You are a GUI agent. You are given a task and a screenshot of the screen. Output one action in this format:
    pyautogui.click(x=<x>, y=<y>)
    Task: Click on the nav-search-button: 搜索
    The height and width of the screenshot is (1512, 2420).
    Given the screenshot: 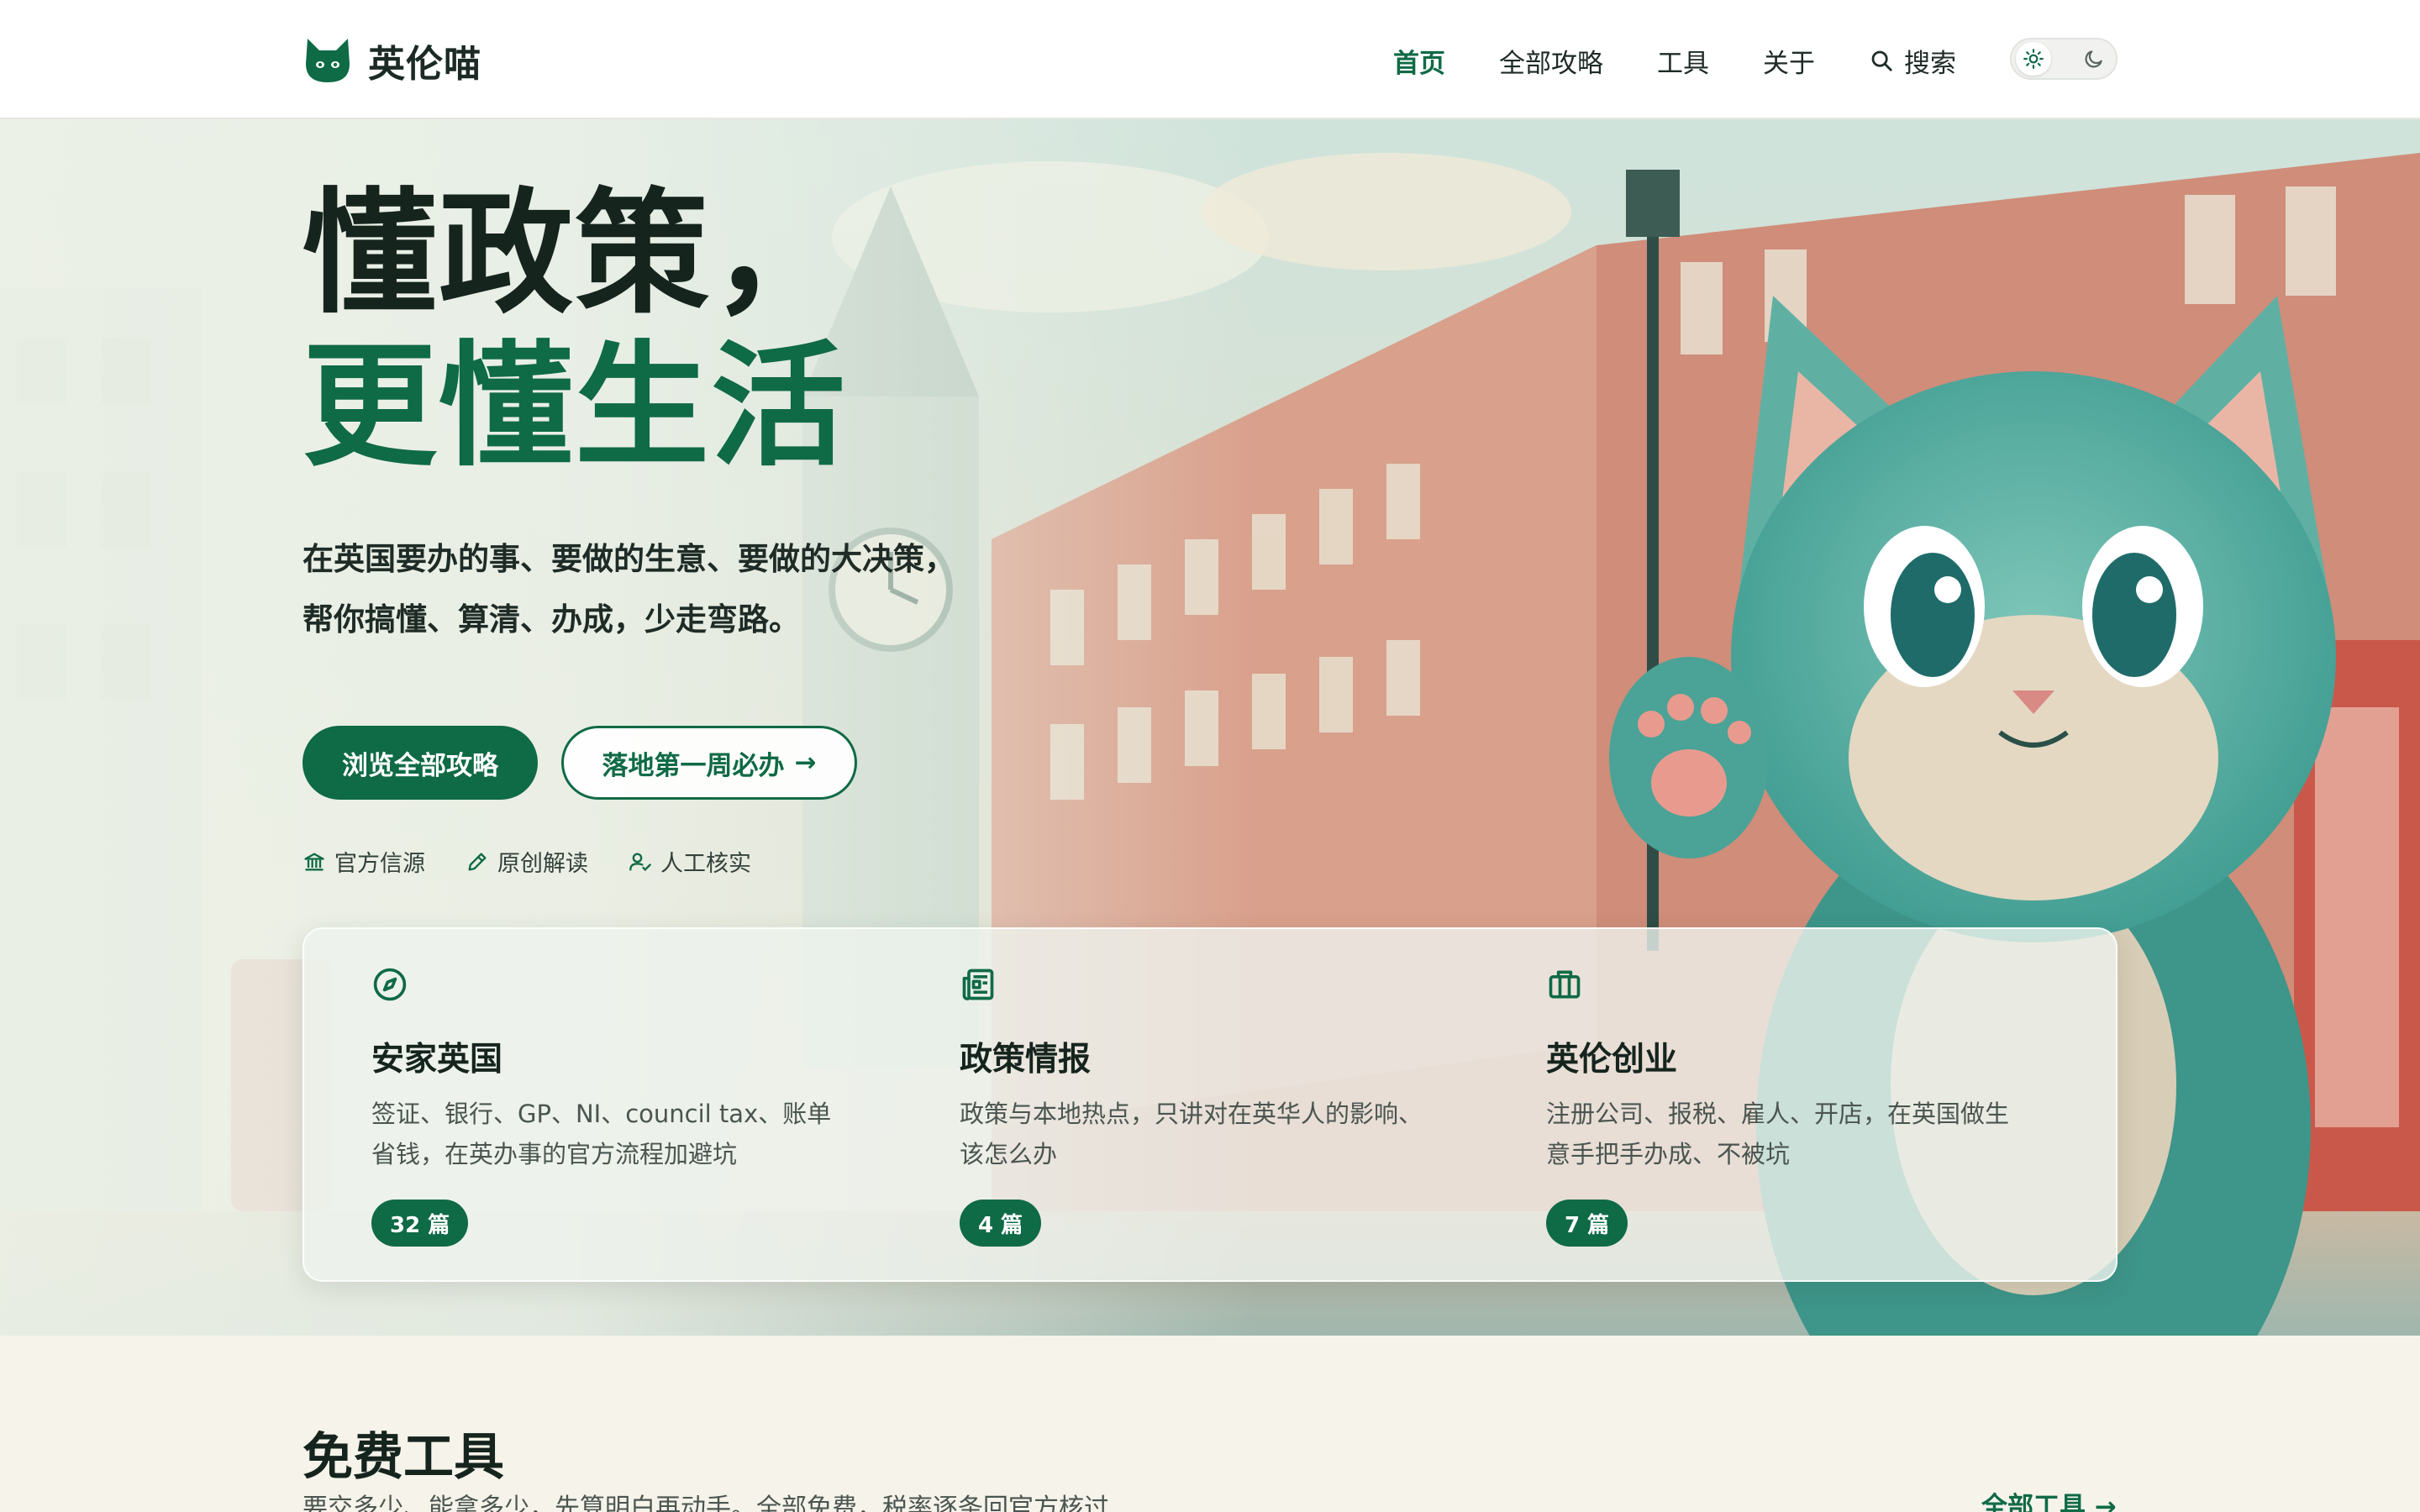 What is the action you would take?
    pyautogui.click(x=1913, y=61)
    